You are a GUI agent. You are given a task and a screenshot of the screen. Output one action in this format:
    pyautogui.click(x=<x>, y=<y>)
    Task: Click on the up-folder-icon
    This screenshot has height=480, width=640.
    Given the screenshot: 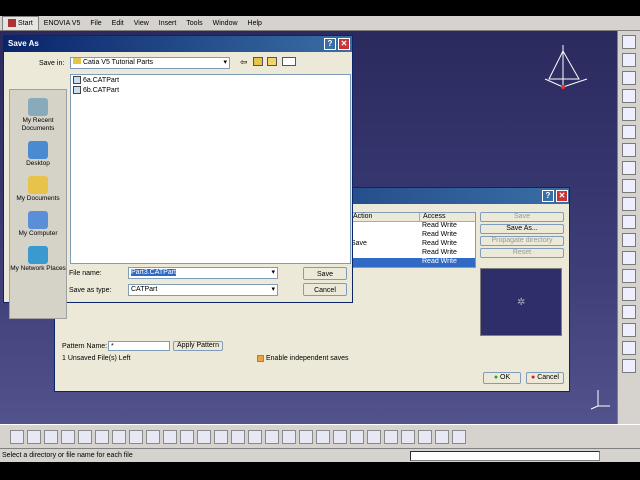 What is the action you would take?
    pyautogui.click(x=258, y=61)
    